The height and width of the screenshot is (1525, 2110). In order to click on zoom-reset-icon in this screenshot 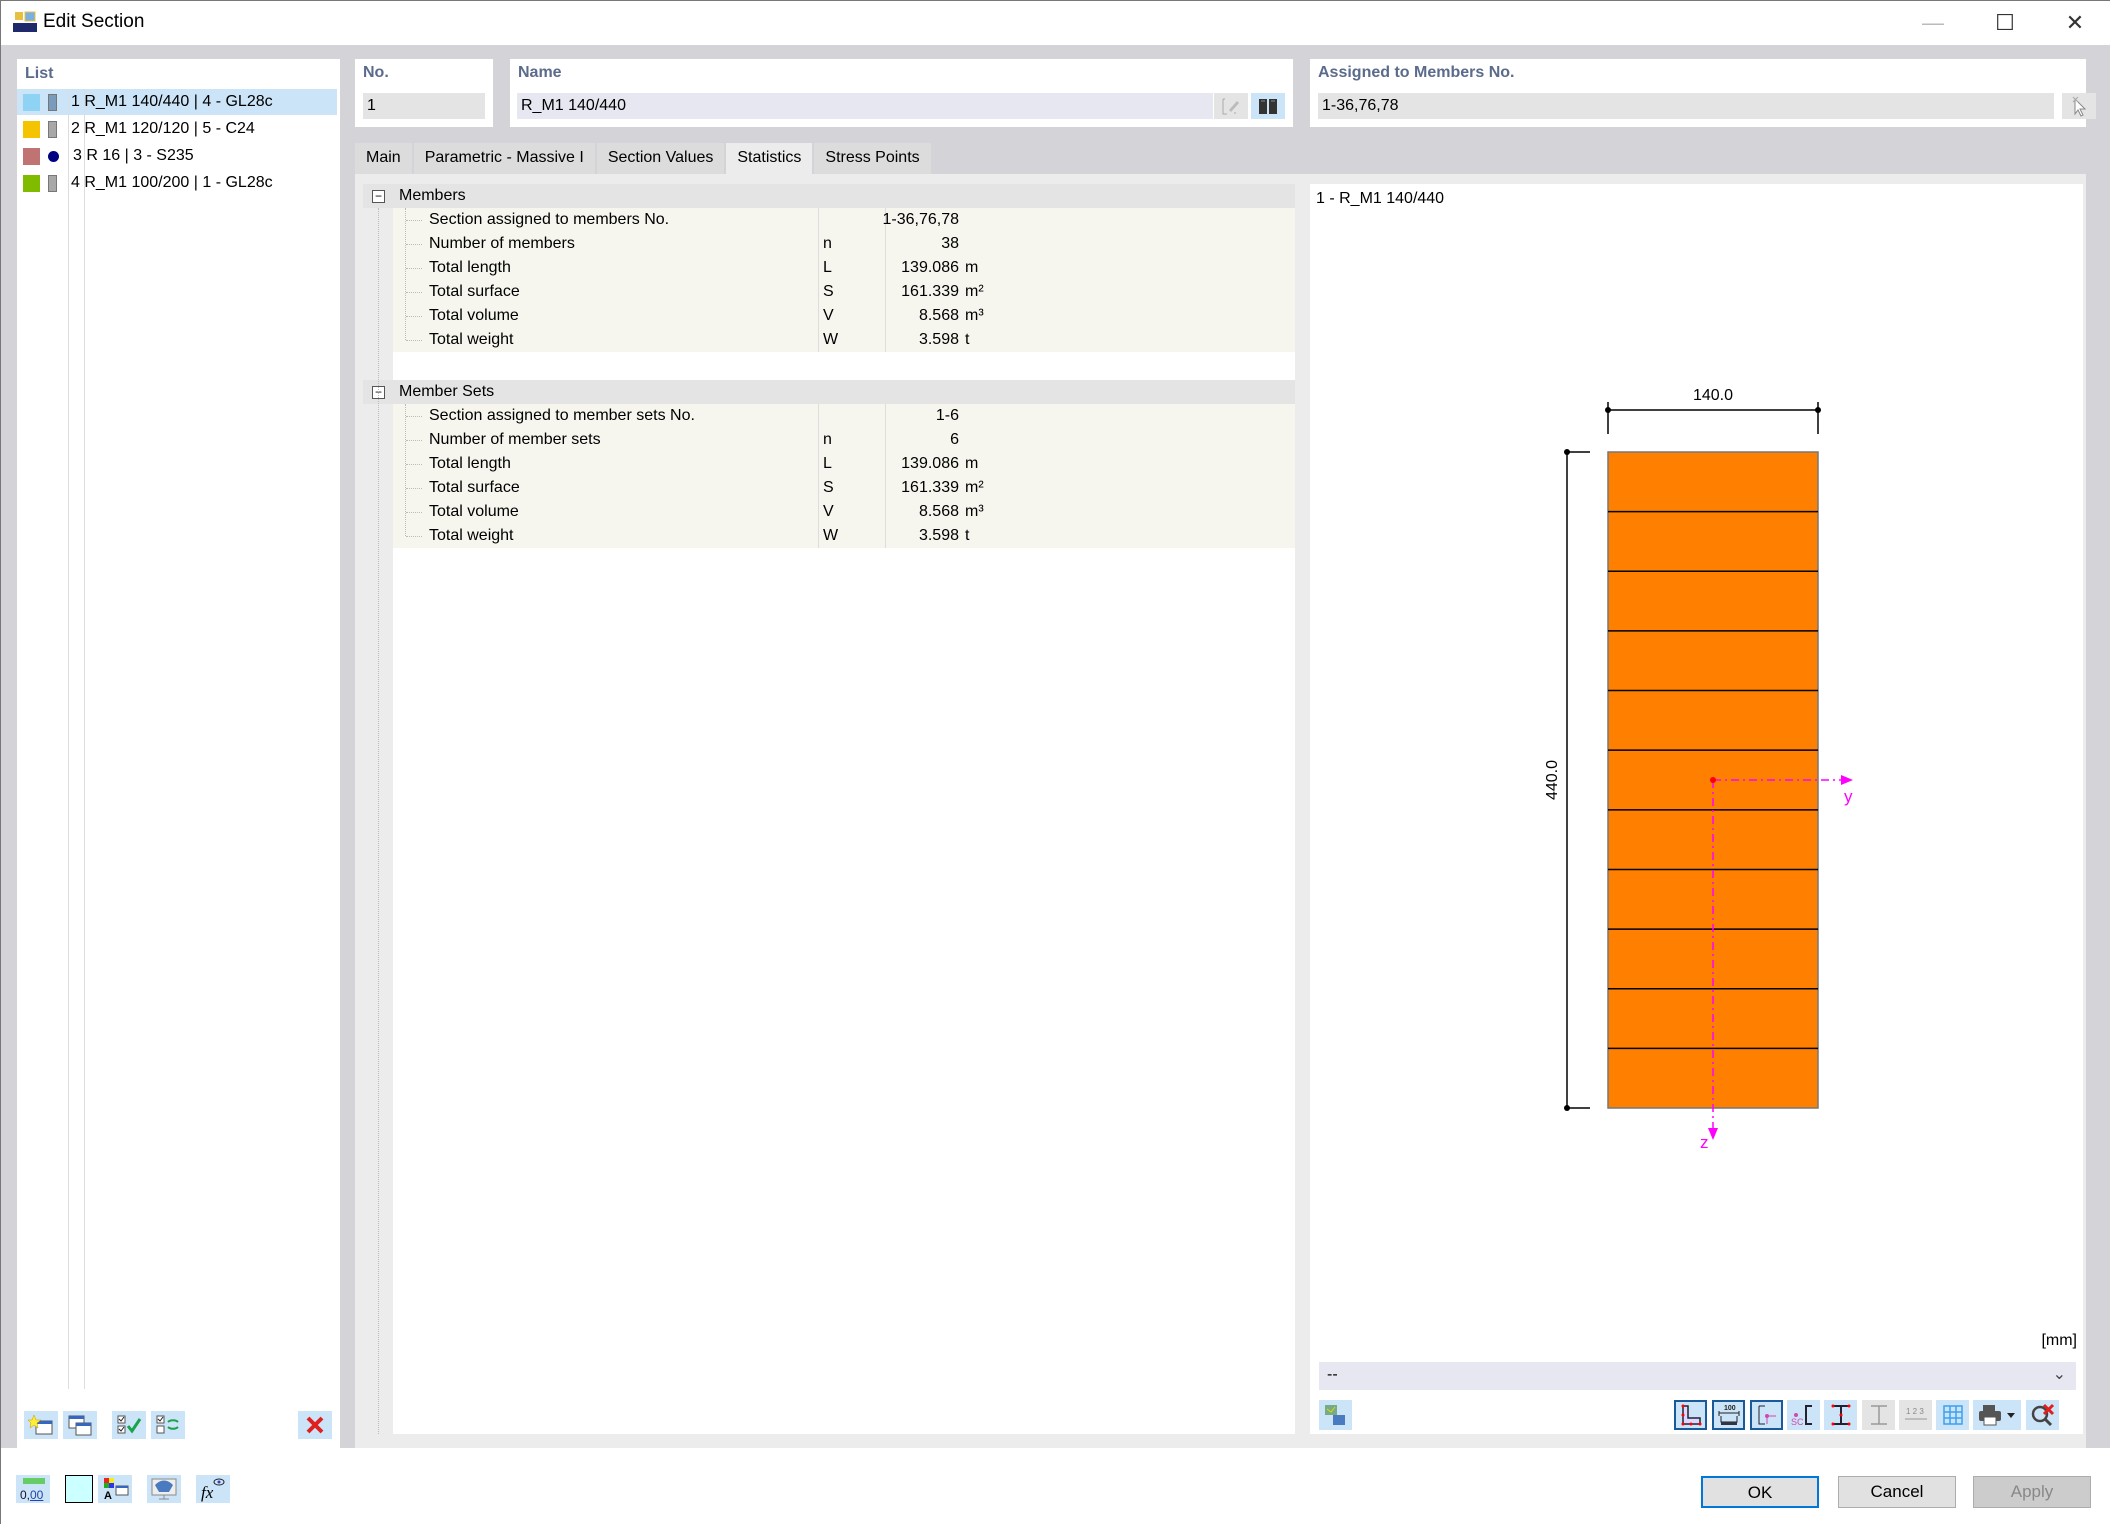, I will do `click(2042, 1415)`.